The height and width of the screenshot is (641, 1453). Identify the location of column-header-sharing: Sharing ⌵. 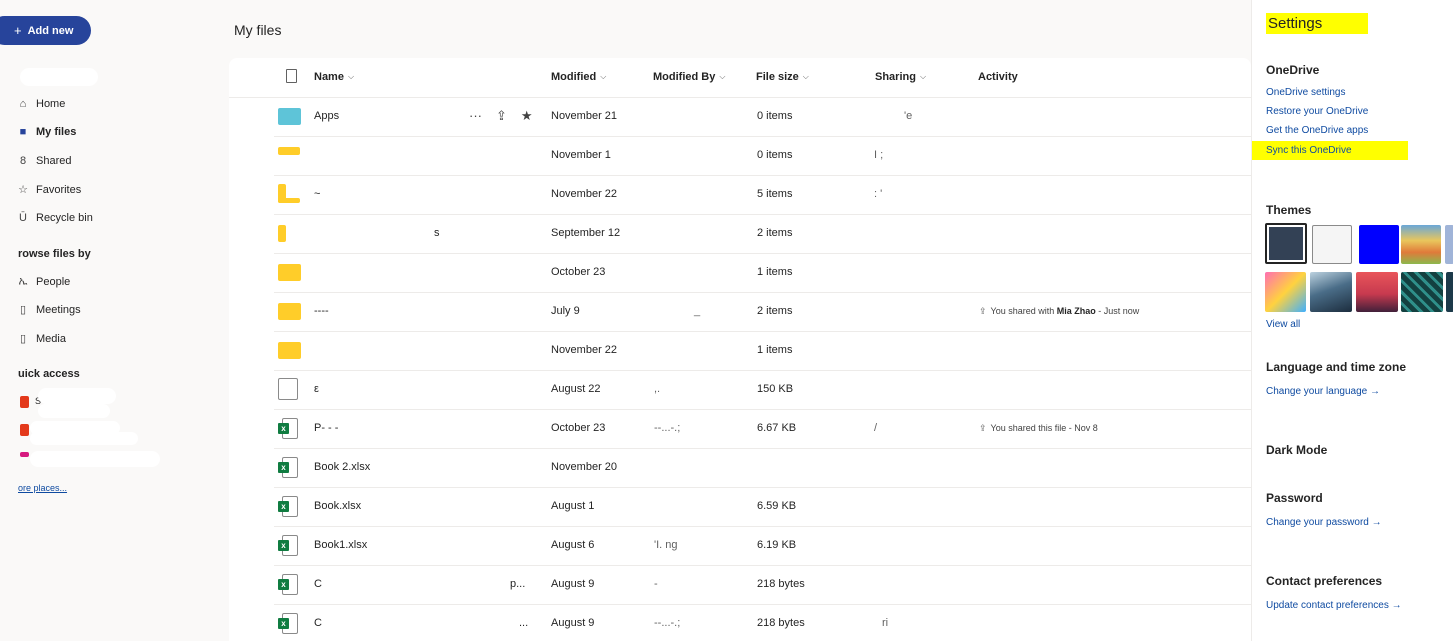
(900, 77).